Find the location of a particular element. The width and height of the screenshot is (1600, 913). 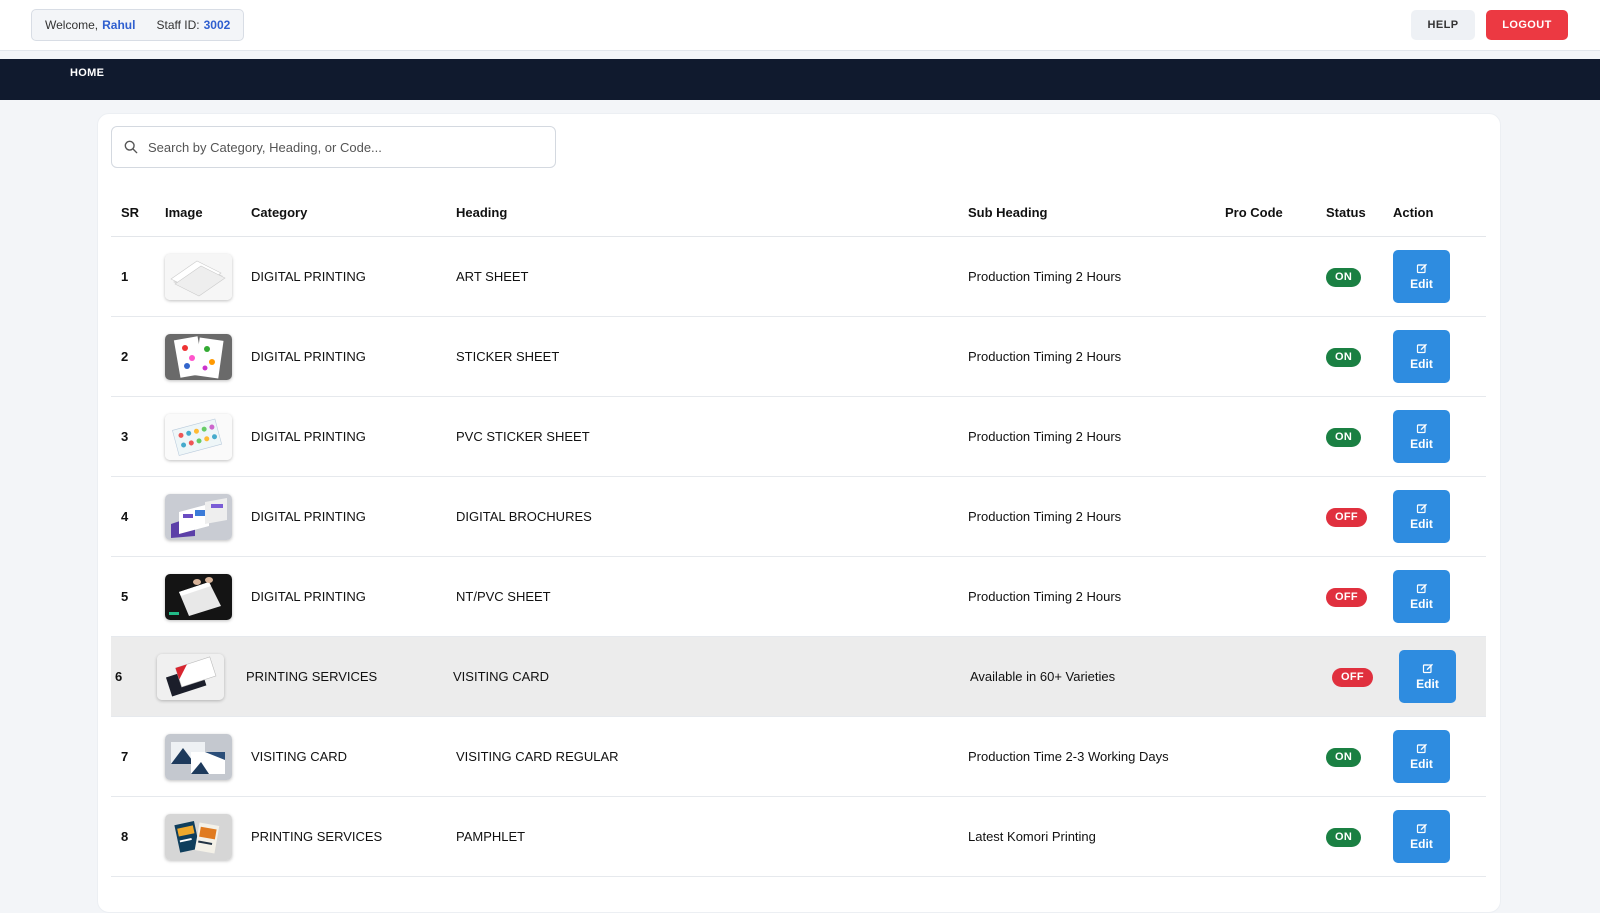

row-heading: ART SHEET is located at coordinates (492, 276).